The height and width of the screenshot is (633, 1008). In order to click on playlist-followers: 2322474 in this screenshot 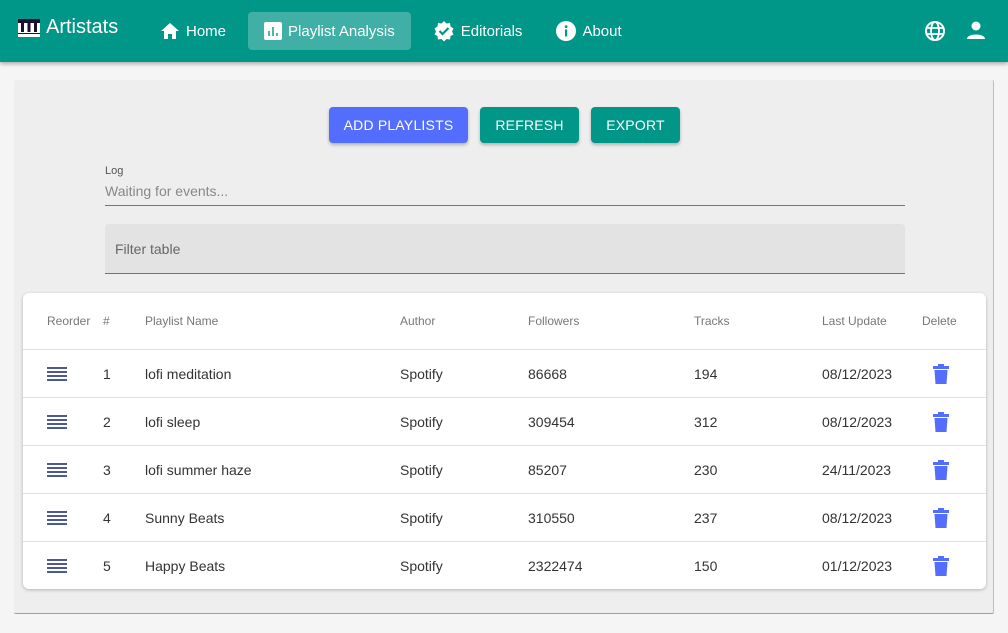, I will do `click(555, 566)`.